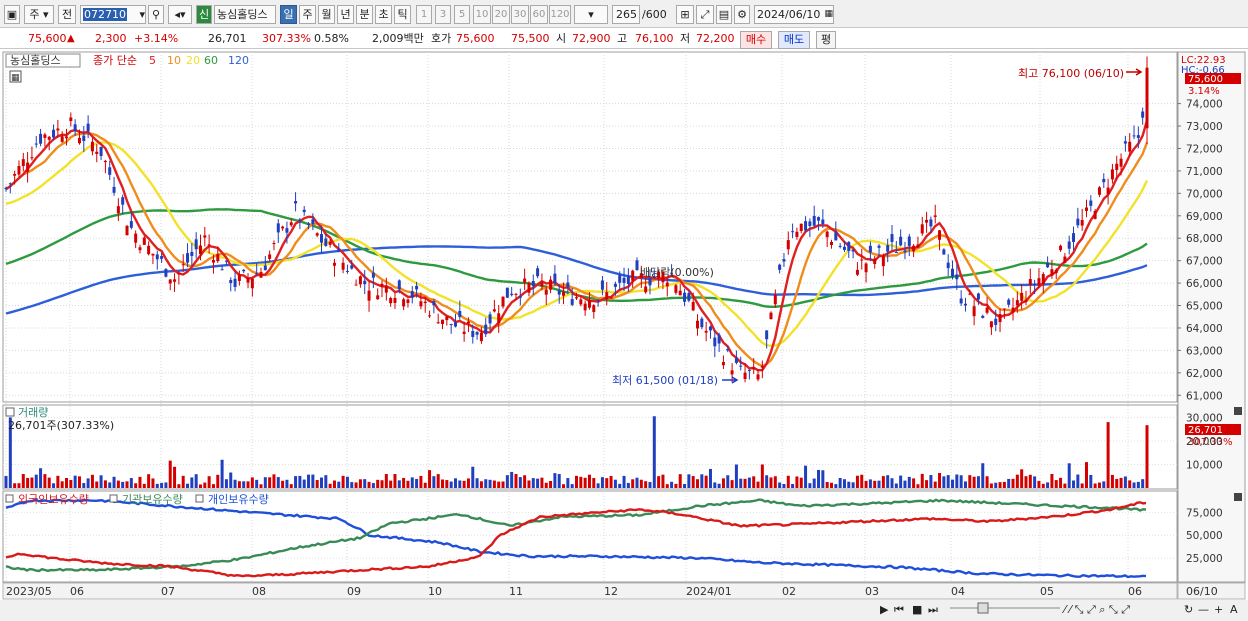 The width and height of the screenshot is (1248, 621). I want to click on volume-close-icon, so click(1238, 411).